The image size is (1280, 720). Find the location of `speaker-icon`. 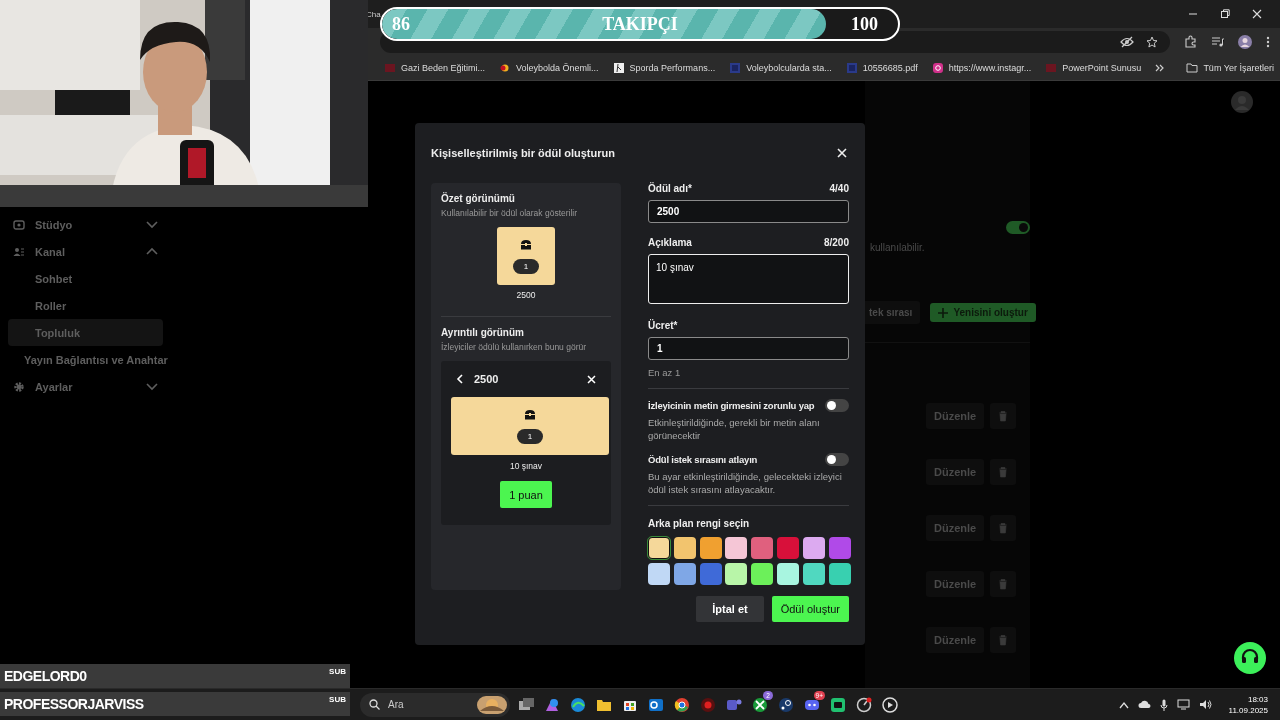

speaker-icon is located at coordinates (1205, 704).